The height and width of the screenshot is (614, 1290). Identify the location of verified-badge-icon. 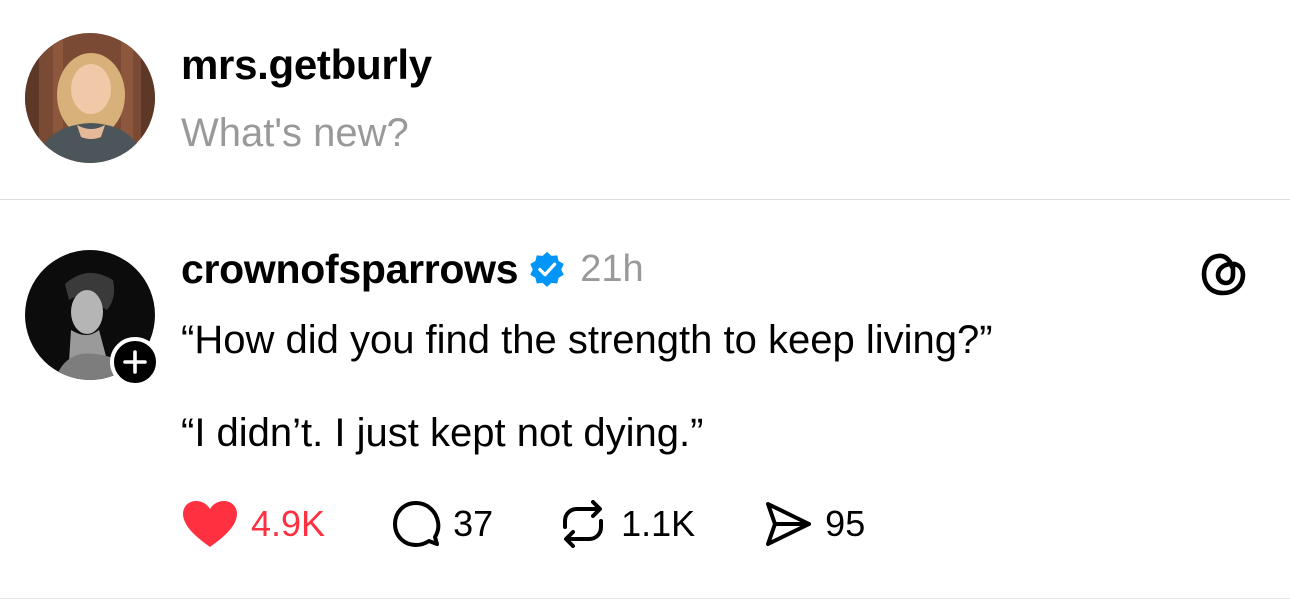
(547, 269).